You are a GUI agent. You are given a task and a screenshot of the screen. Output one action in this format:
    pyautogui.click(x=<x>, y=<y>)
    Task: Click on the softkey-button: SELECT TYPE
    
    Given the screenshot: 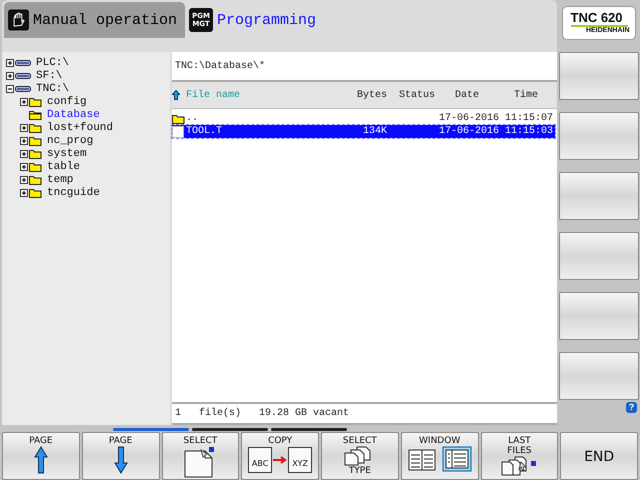 What is the action you would take?
    pyautogui.click(x=360, y=456)
    